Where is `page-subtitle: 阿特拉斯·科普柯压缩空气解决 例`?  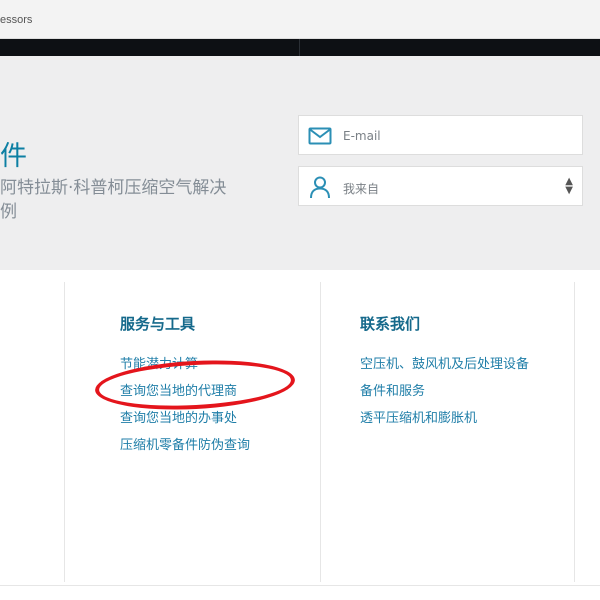
page-subtitle: 阿特拉斯·科普柯压缩空气解决 例 is located at coordinates (150, 200).